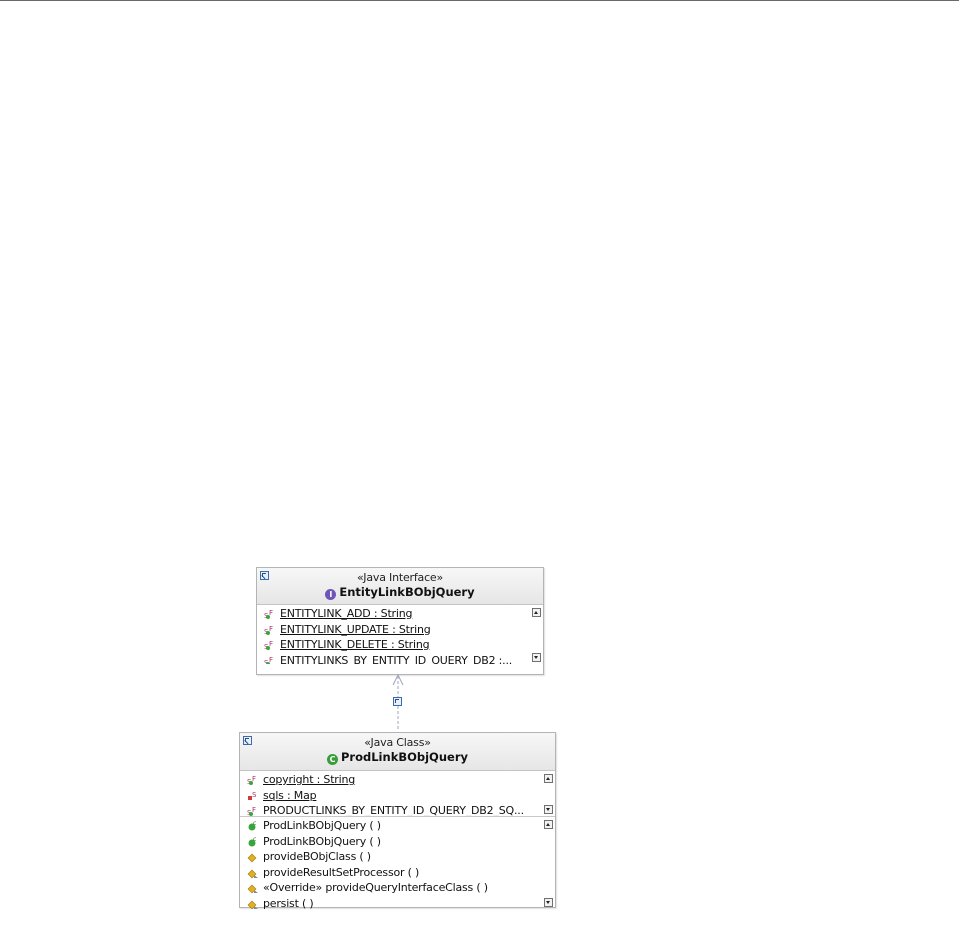  Describe the element at coordinates (397, 701) in the screenshot. I see `relationship-shortcut-icon` at that location.